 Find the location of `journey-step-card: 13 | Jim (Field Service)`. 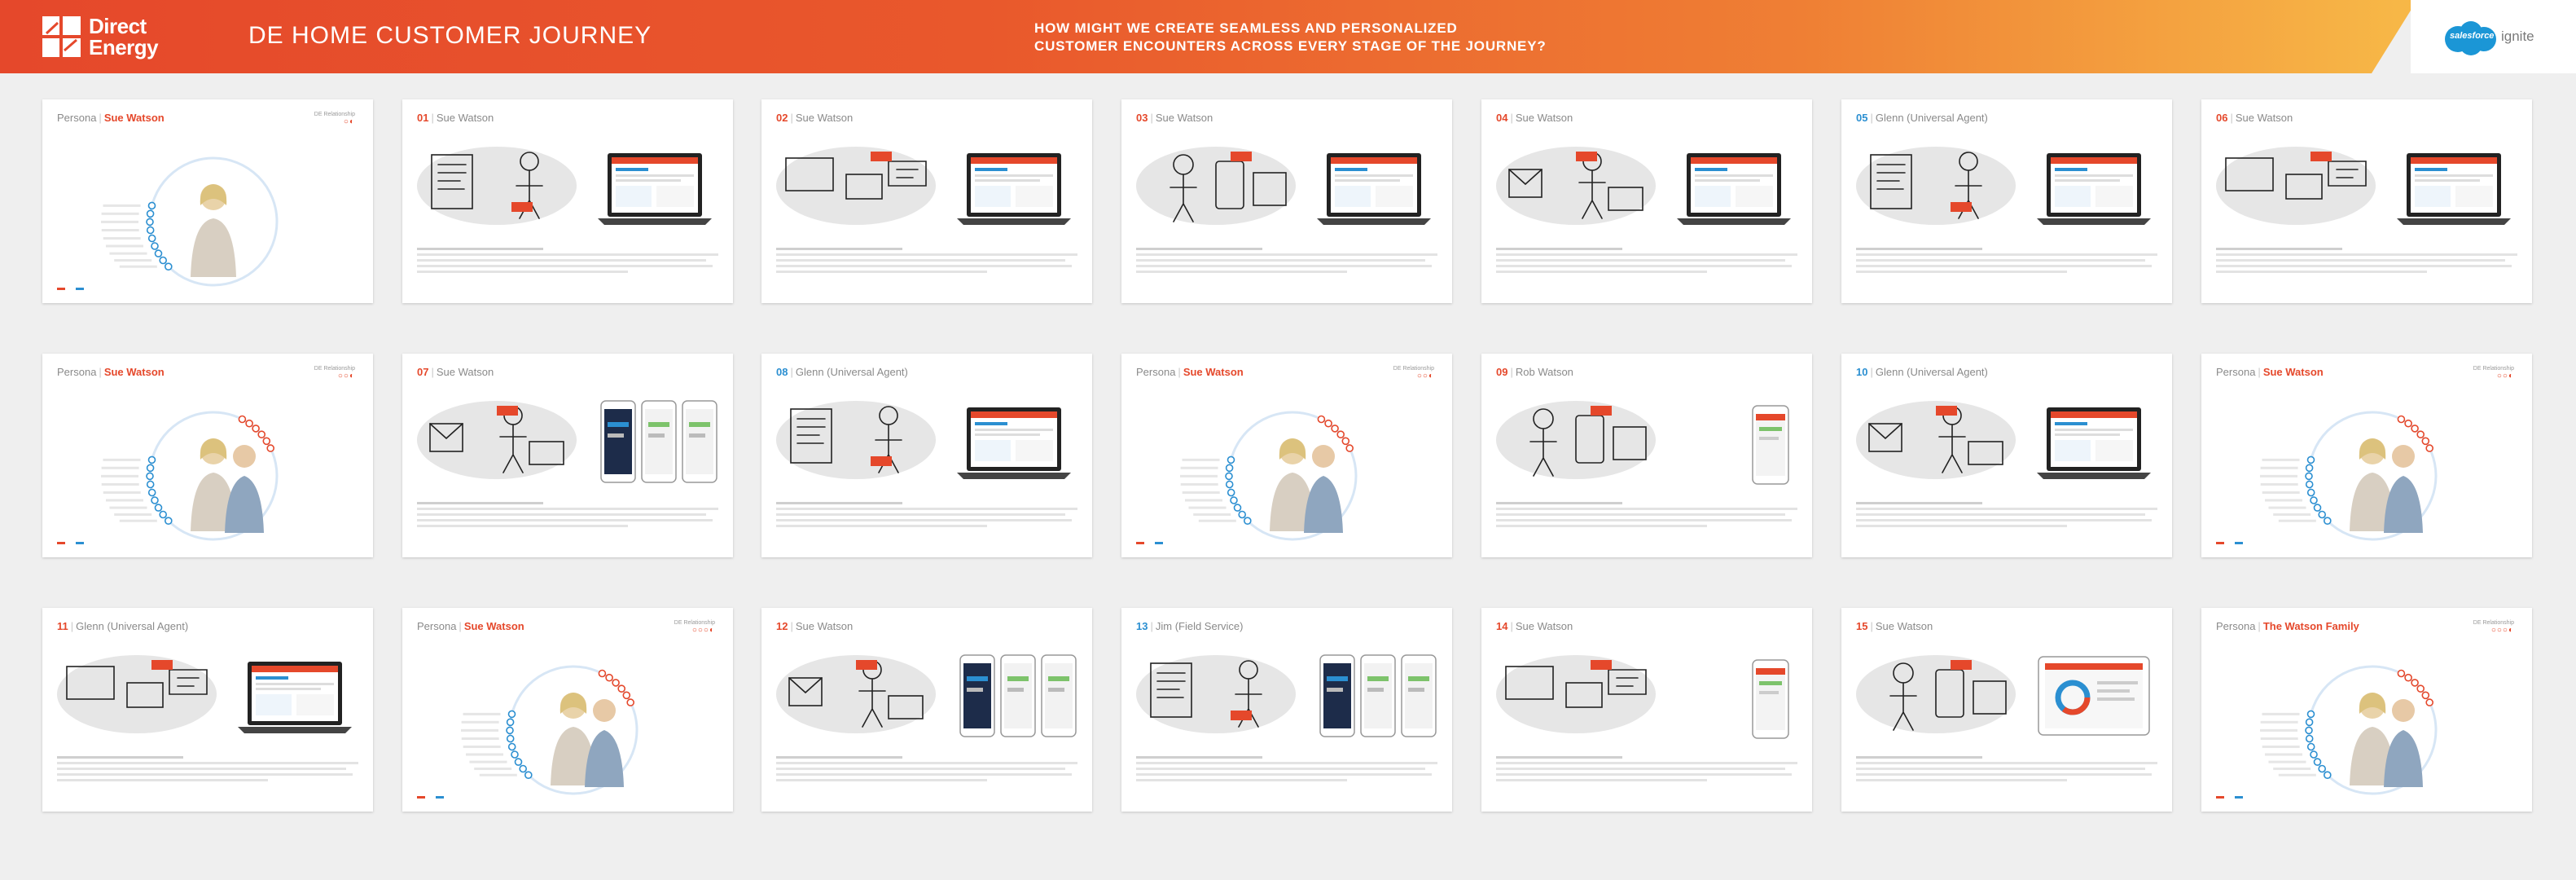

journey-step-card: 13 | Jim (Field Service) is located at coordinates (1286, 710).